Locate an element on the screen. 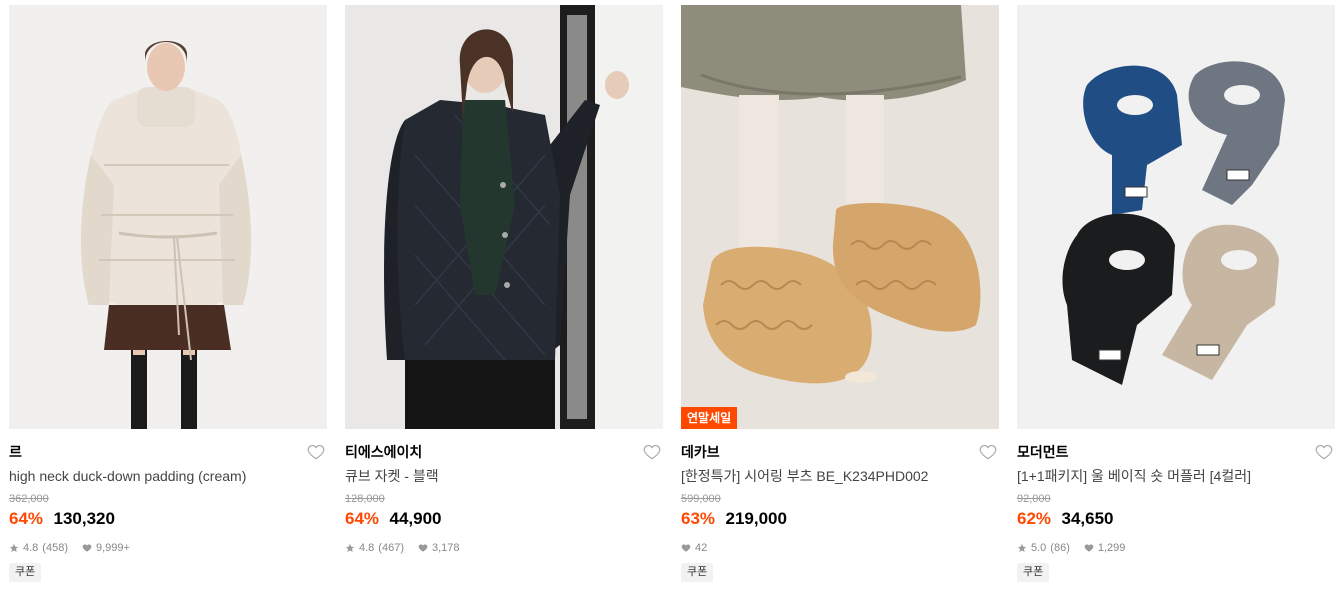 Image resolution: width=1344 pixels, height=602 pixels. brand-name: 티에스에이치 is located at coordinates (383, 452).